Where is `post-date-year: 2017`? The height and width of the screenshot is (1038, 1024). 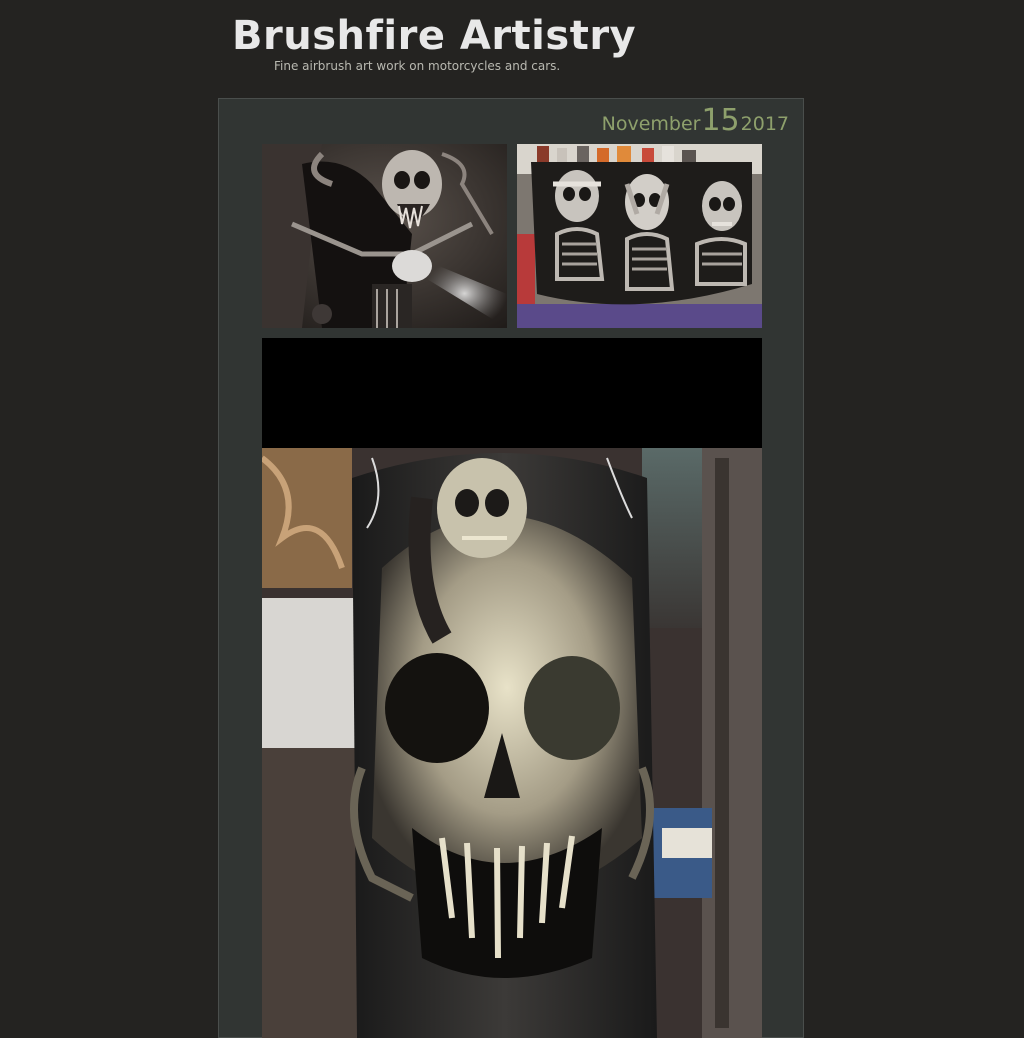 post-date-year: 2017 is located at coordinates (764, 124).